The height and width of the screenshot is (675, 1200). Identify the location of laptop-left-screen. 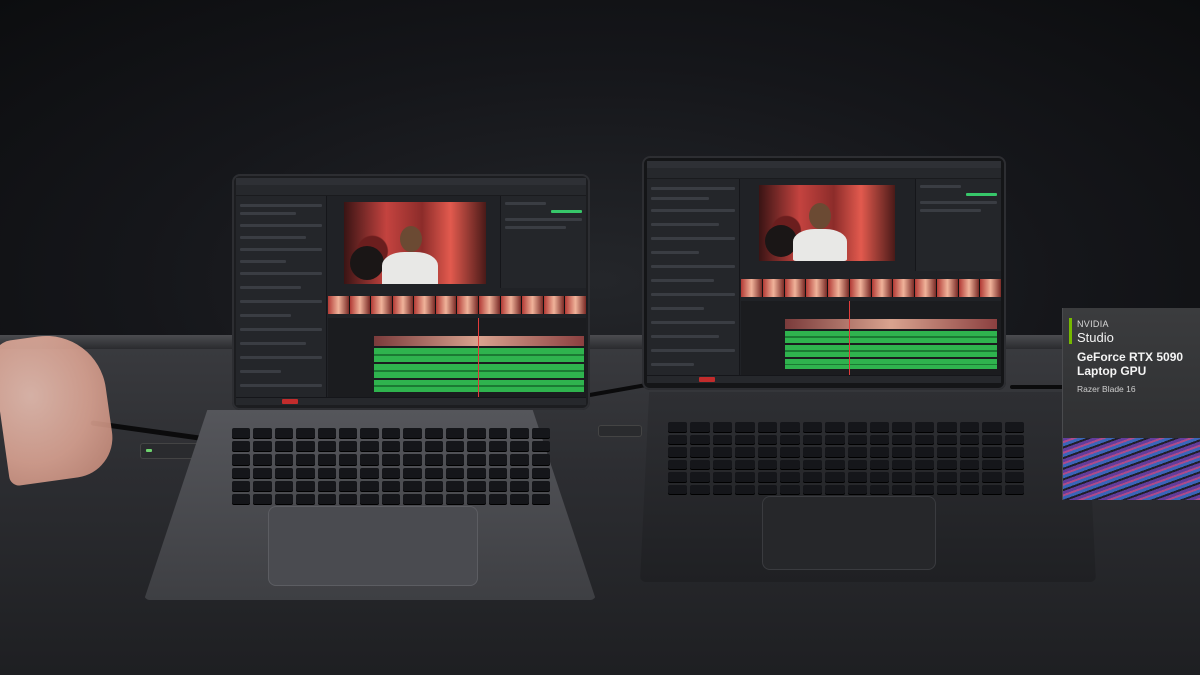
(411, 291).